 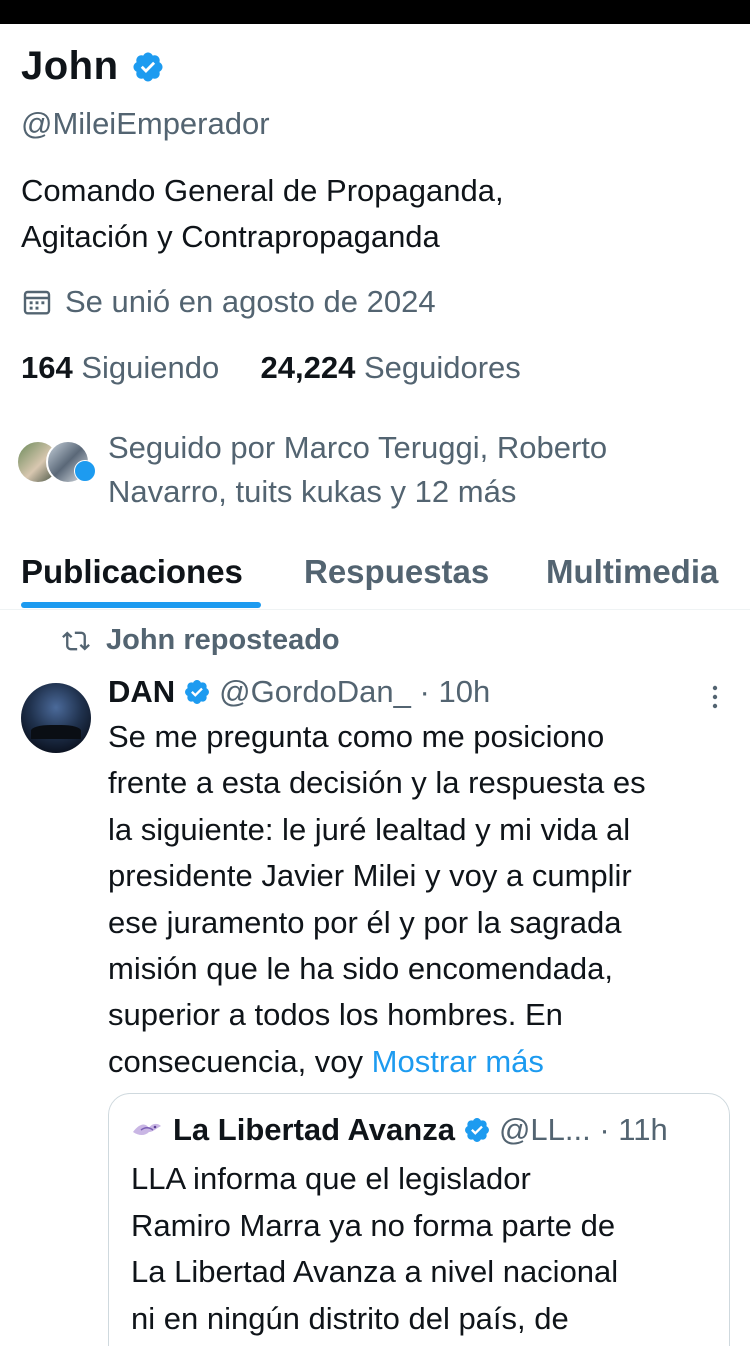 I want to click on avatar, so click(x=85, y=471).